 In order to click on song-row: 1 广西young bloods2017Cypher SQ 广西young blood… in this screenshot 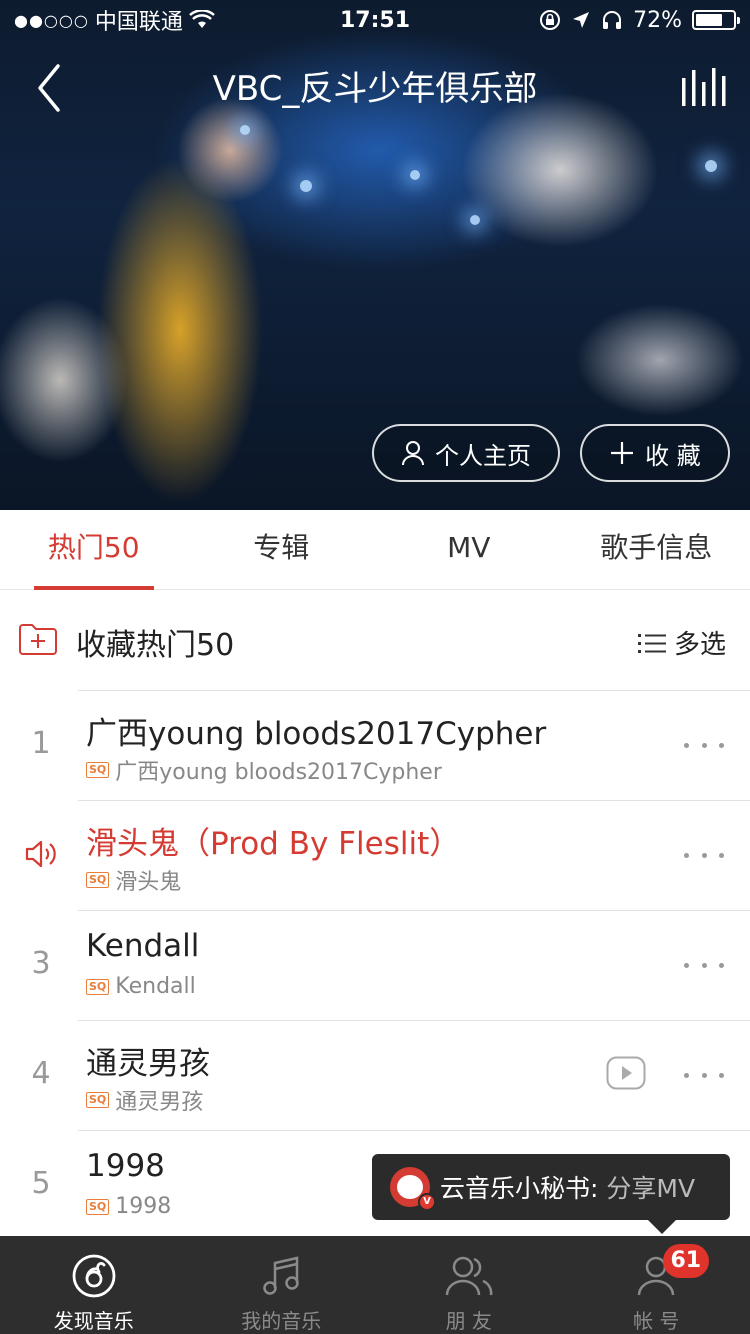, I will do `click(375, 745)`.